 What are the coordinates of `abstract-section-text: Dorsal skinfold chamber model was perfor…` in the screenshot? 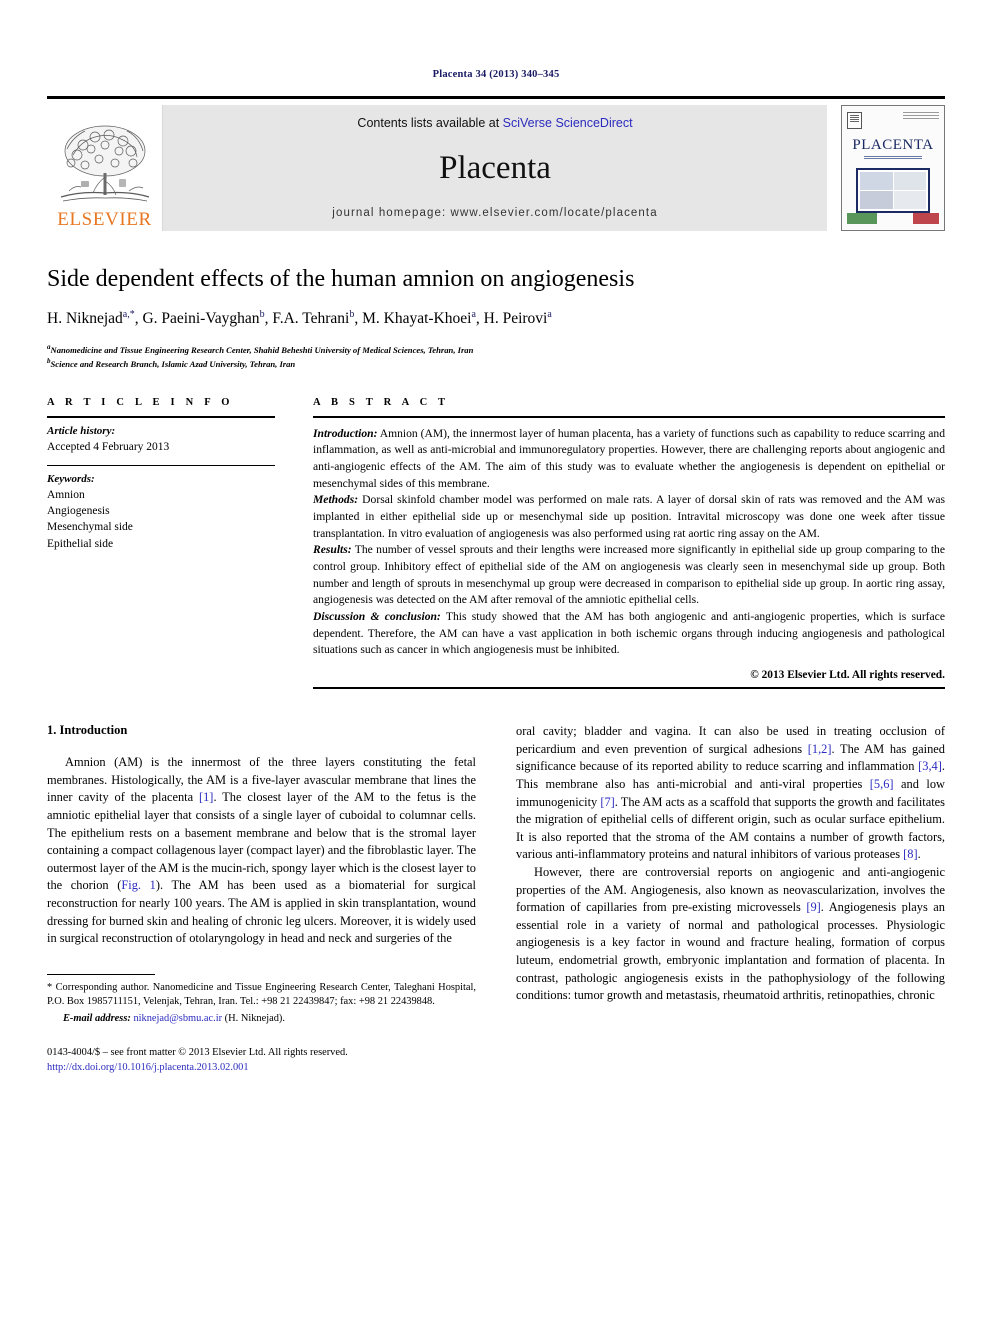 It's located at (629, 516).